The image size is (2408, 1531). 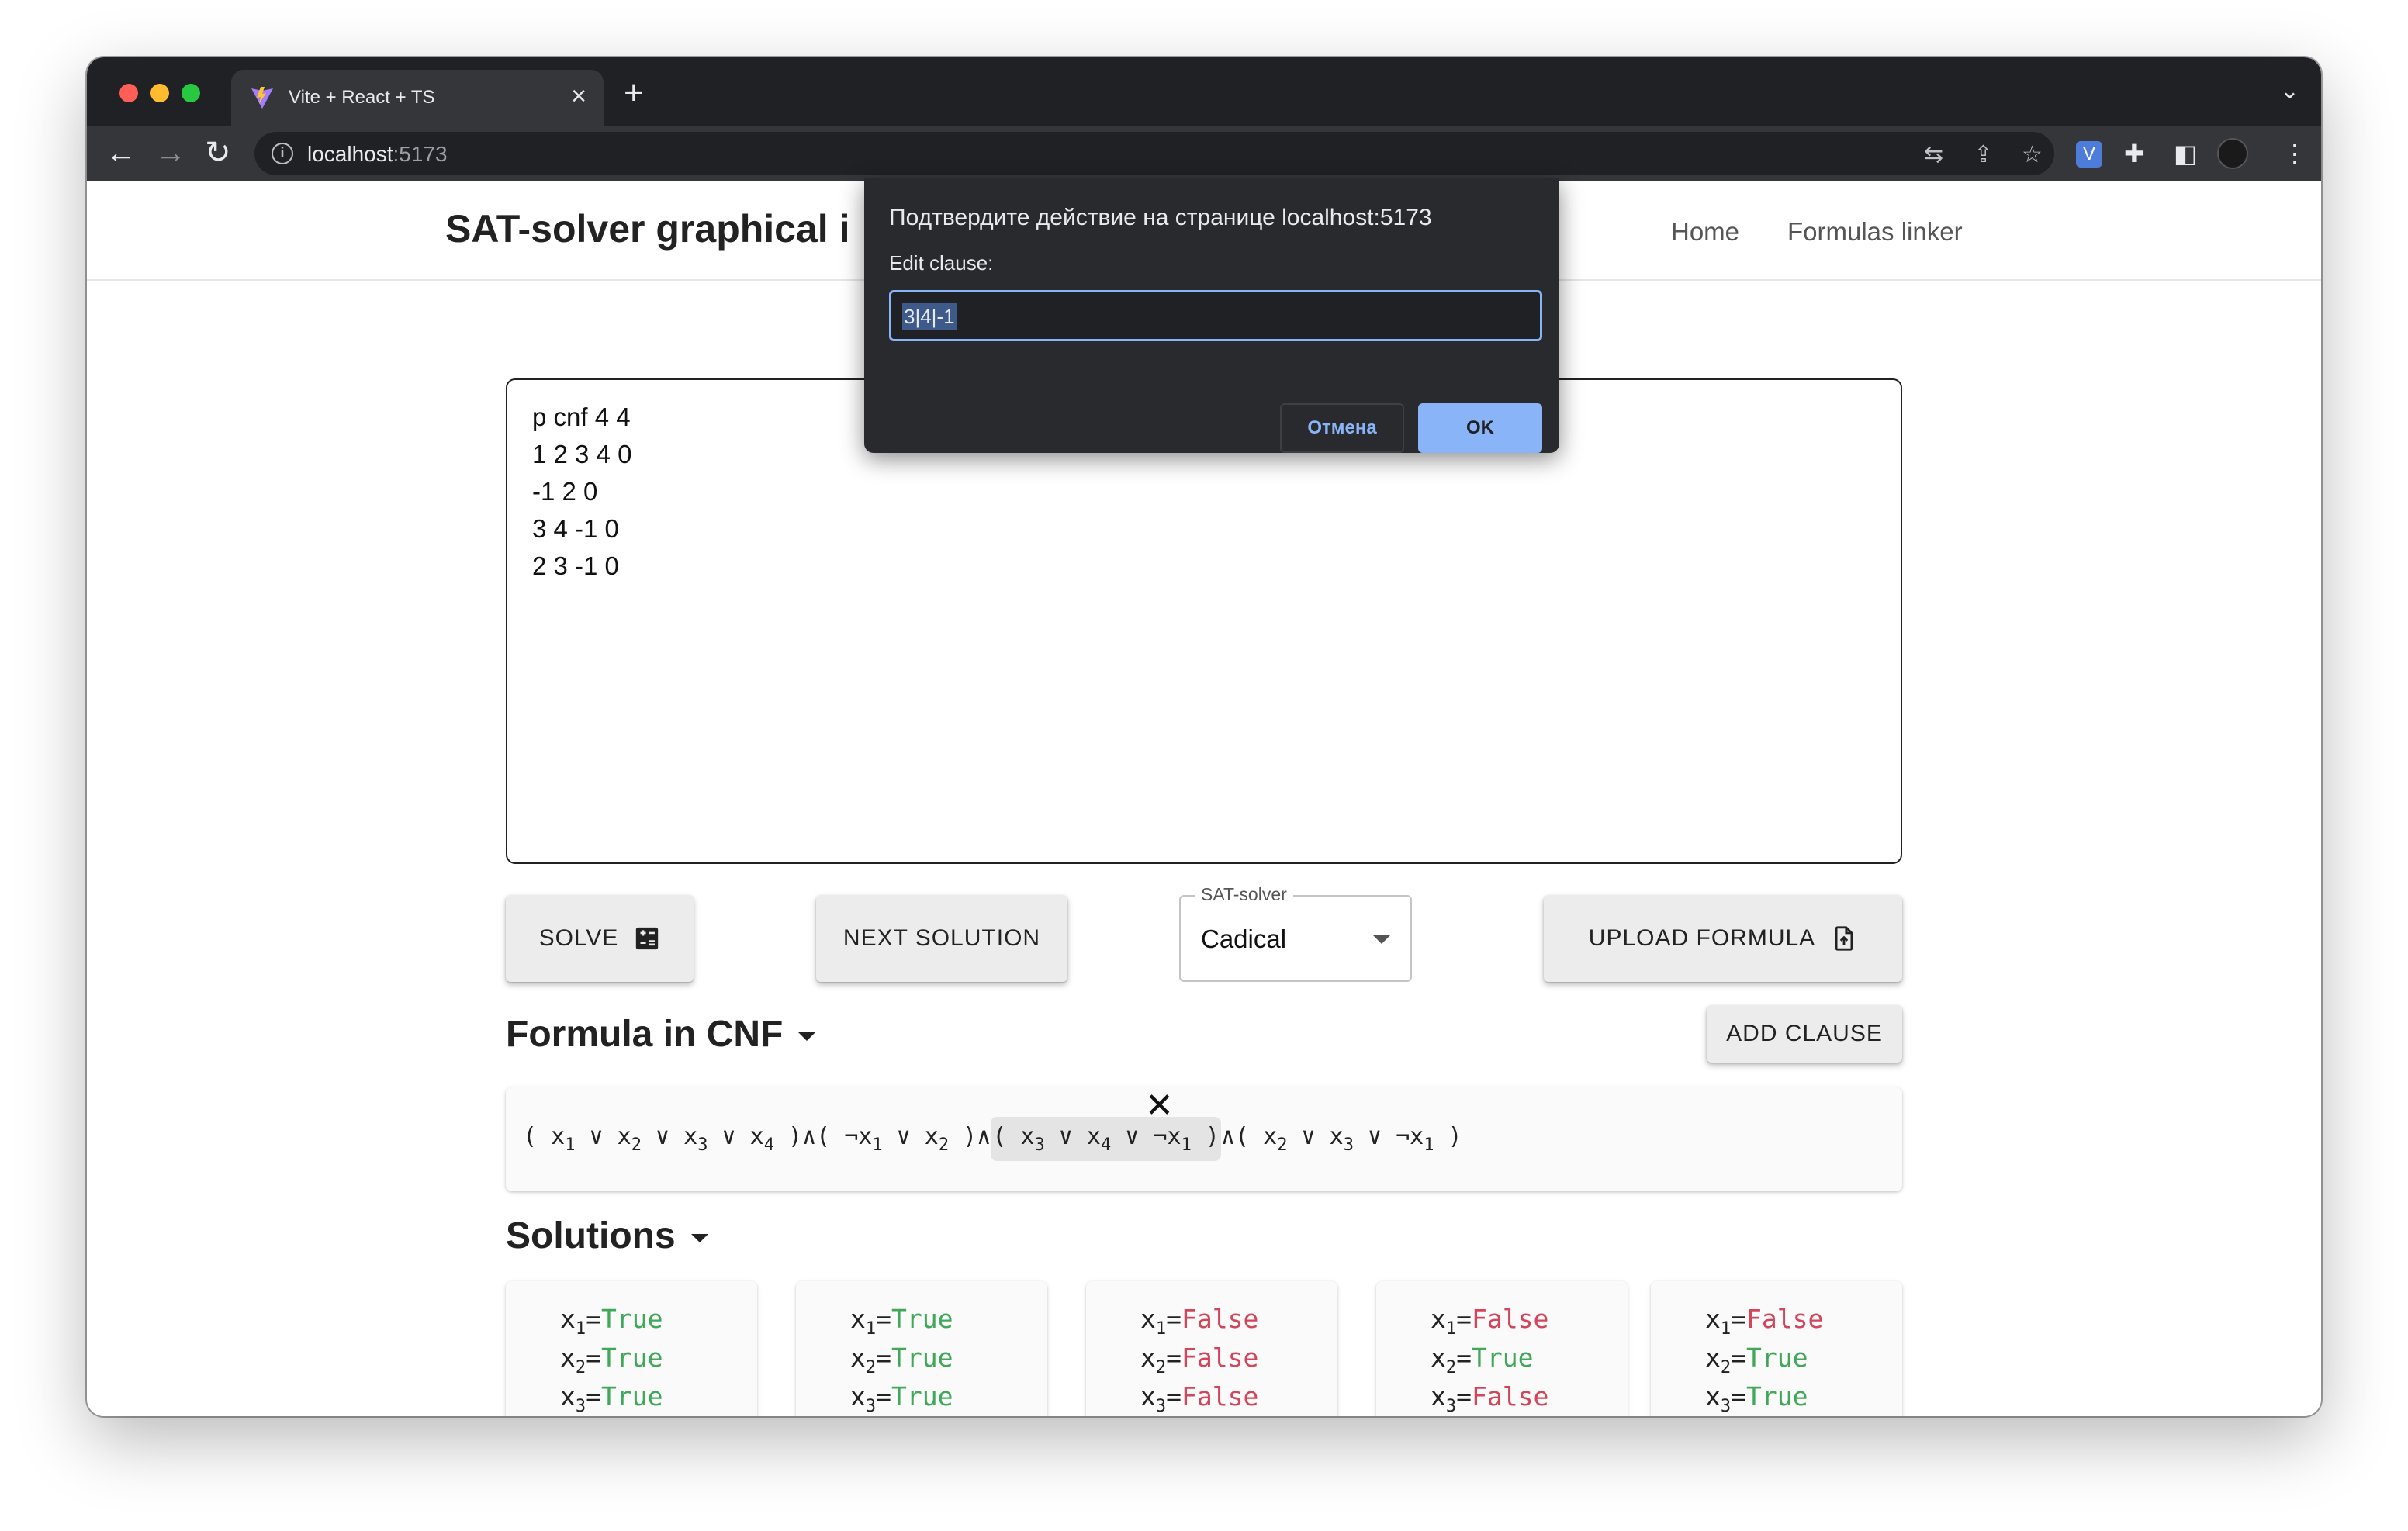 I want to click on close-window-button, so click(x=128, y=93).